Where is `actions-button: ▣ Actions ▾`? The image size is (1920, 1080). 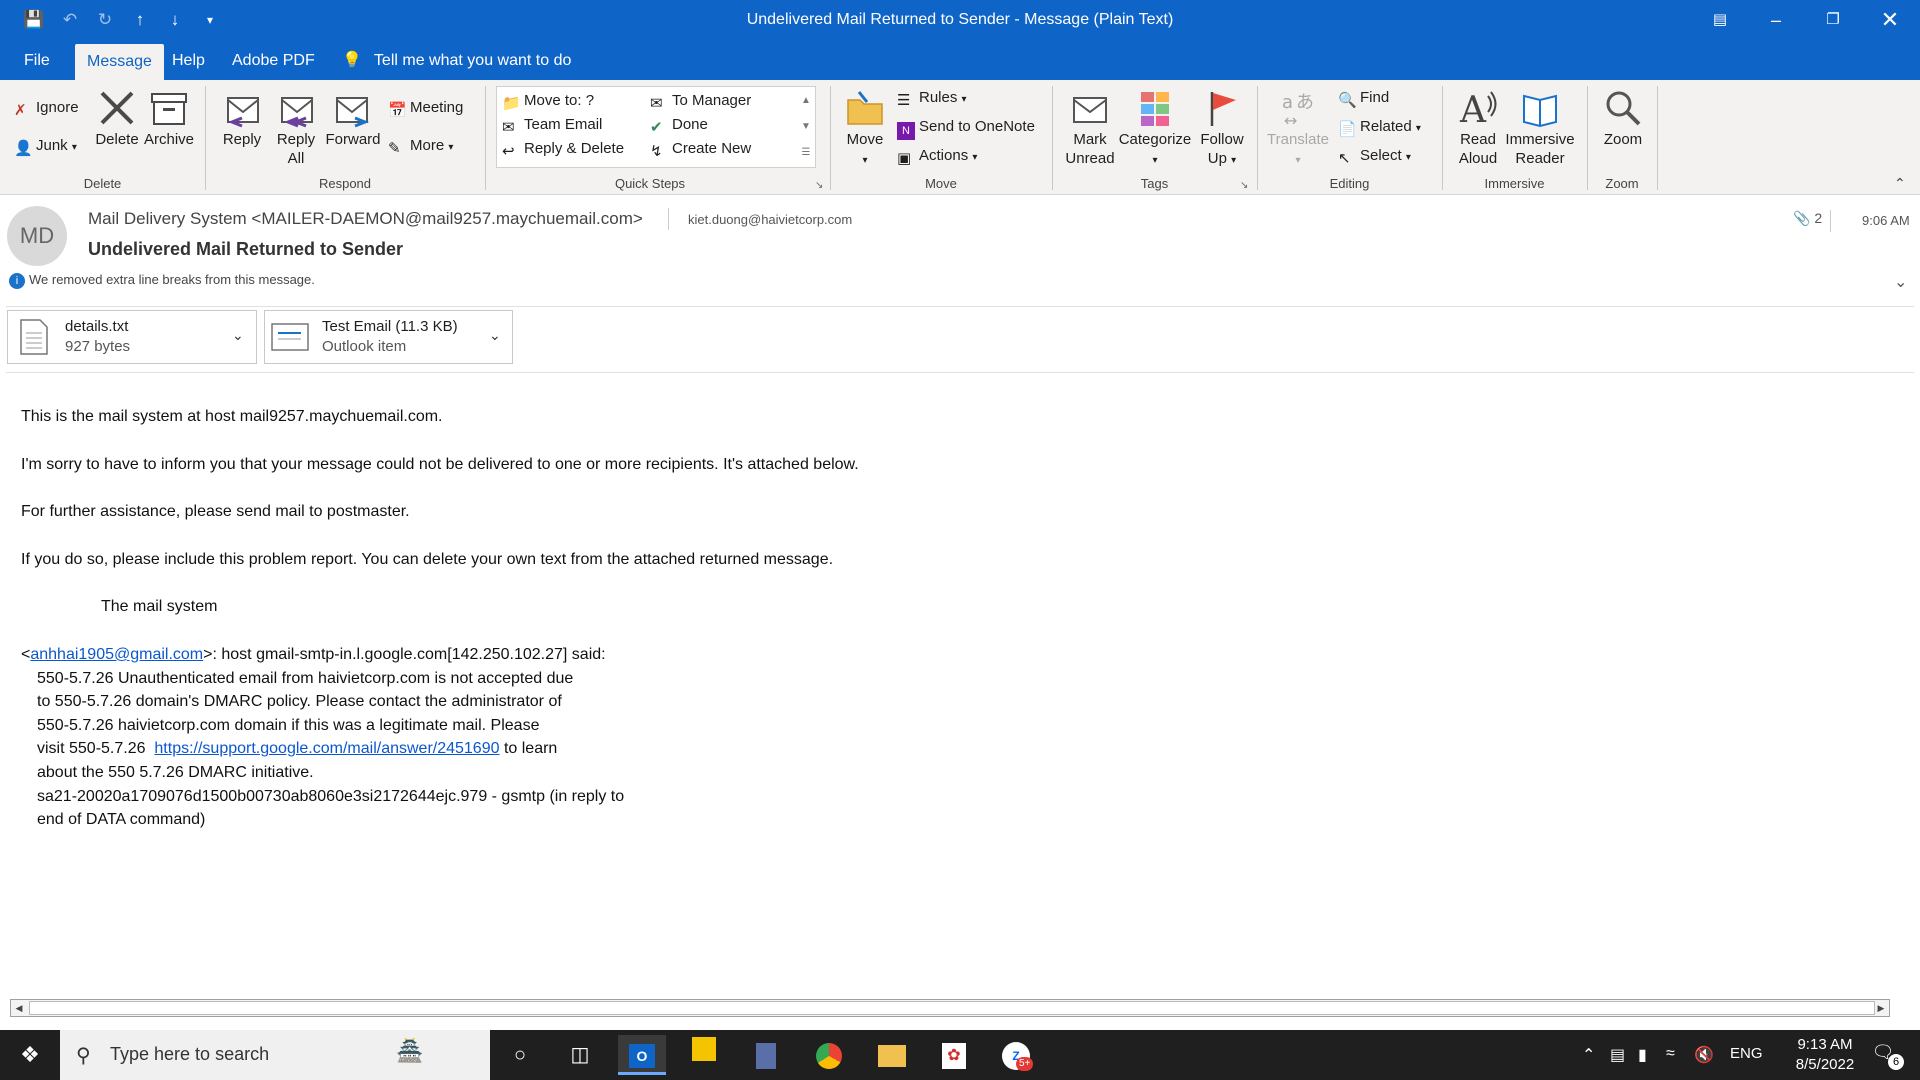 actions-button: ▣ Actions ▾ is located at coordinates (937, 157).